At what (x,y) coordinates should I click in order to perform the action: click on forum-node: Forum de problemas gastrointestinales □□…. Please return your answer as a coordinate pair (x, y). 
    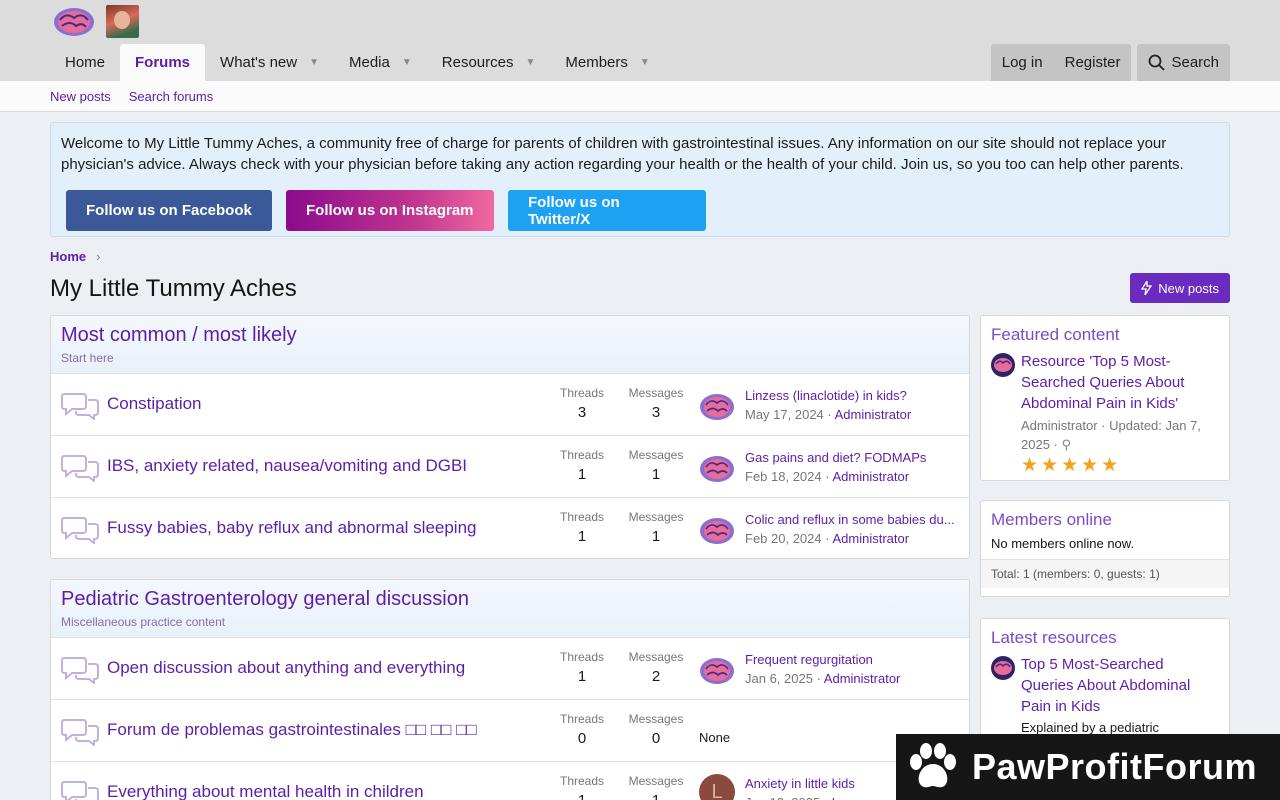
    Looking at the image, I should click on (510, 731).